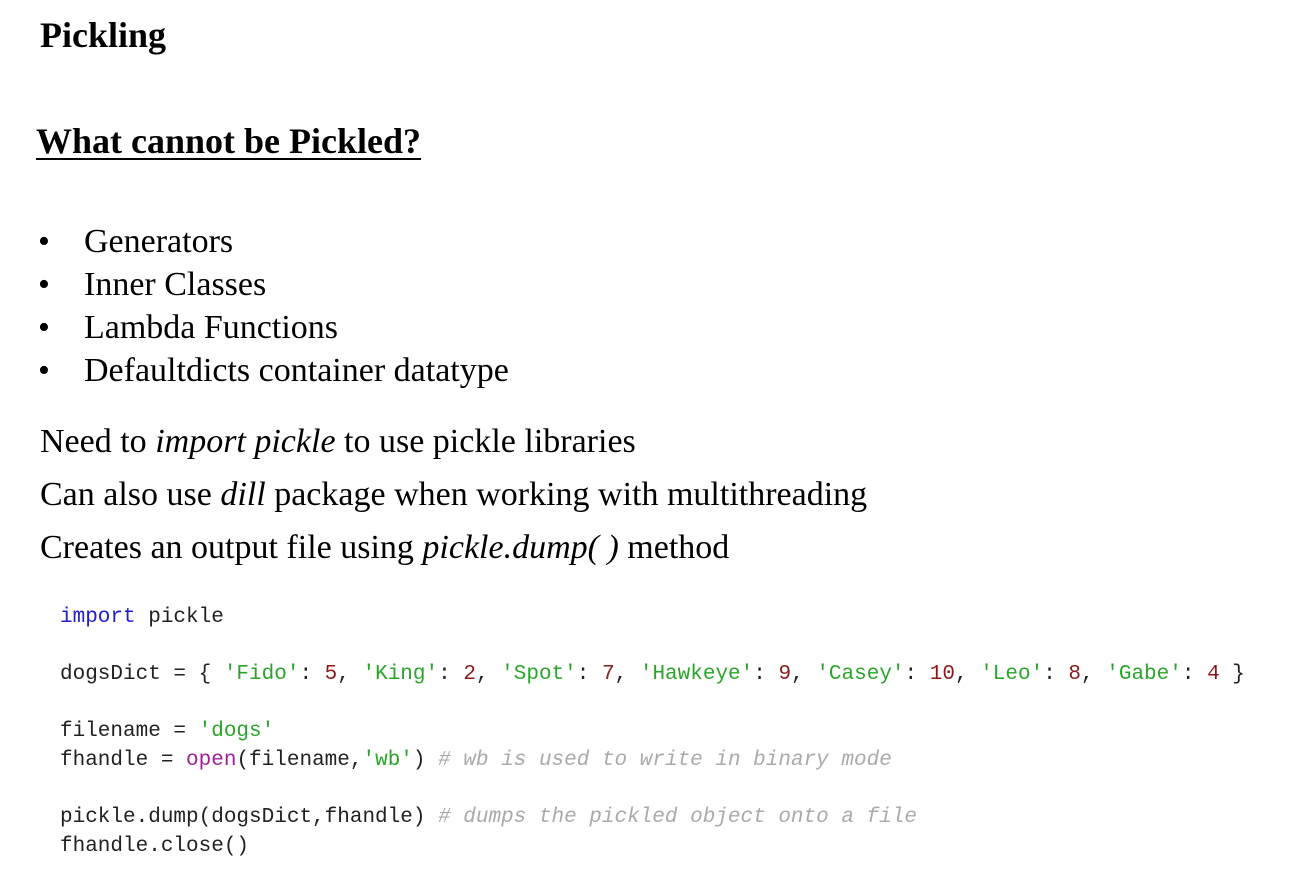 This screenshot has width=1314, height=894. I want to click on code-token: # dumps the pickled object onto a file, so click(677, 818).